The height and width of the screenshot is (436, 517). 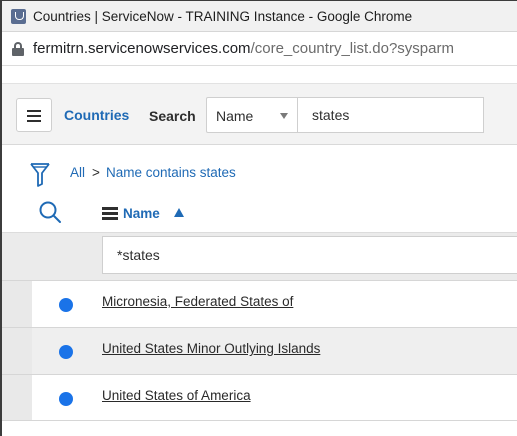 I want to click on breadcrumb-condition-link: Name contains states, so click(x=171, y=172).